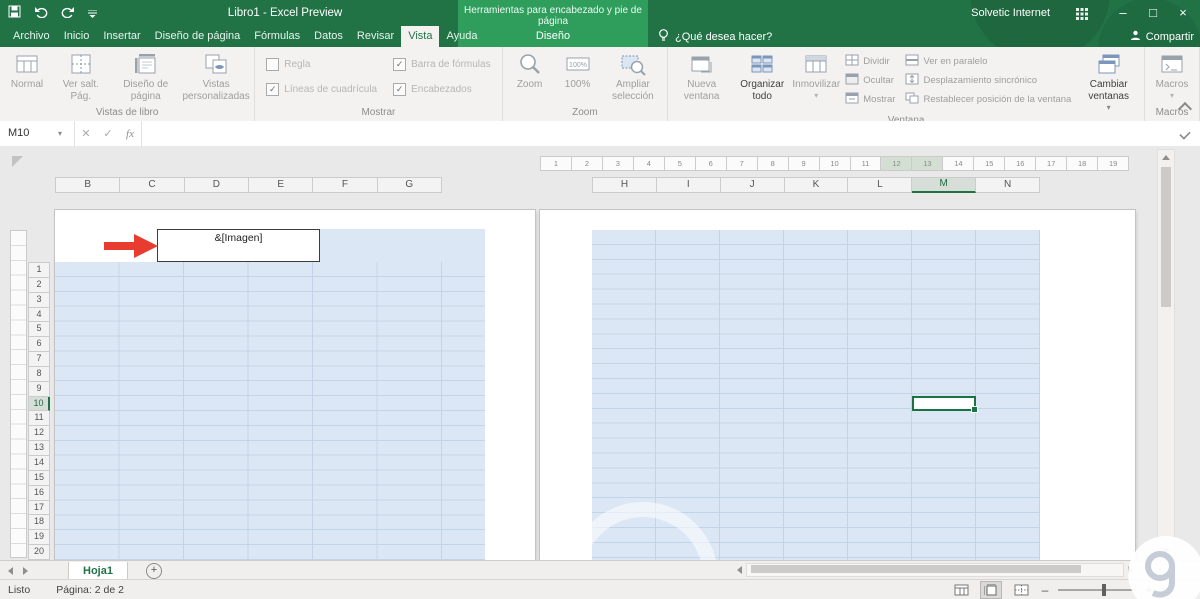 The height and width of the screenshot is (599, 1200). Describe the element at coordinates (1108, 80) in the screenshot. I see `cambiar-ventanas-button: Cambiar ventanas ▾` at that location.